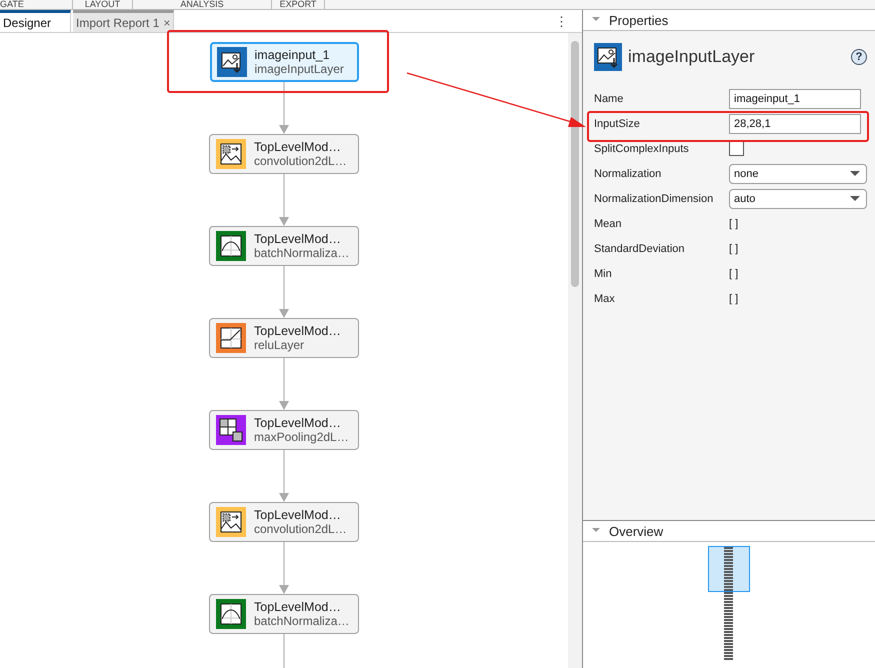 This screenshot has height=668, width=875. What do you see at coordinates (654, 198) in the screenshot?
I see `property-label: NormalizationDimension` at bounding box center [654, 198].